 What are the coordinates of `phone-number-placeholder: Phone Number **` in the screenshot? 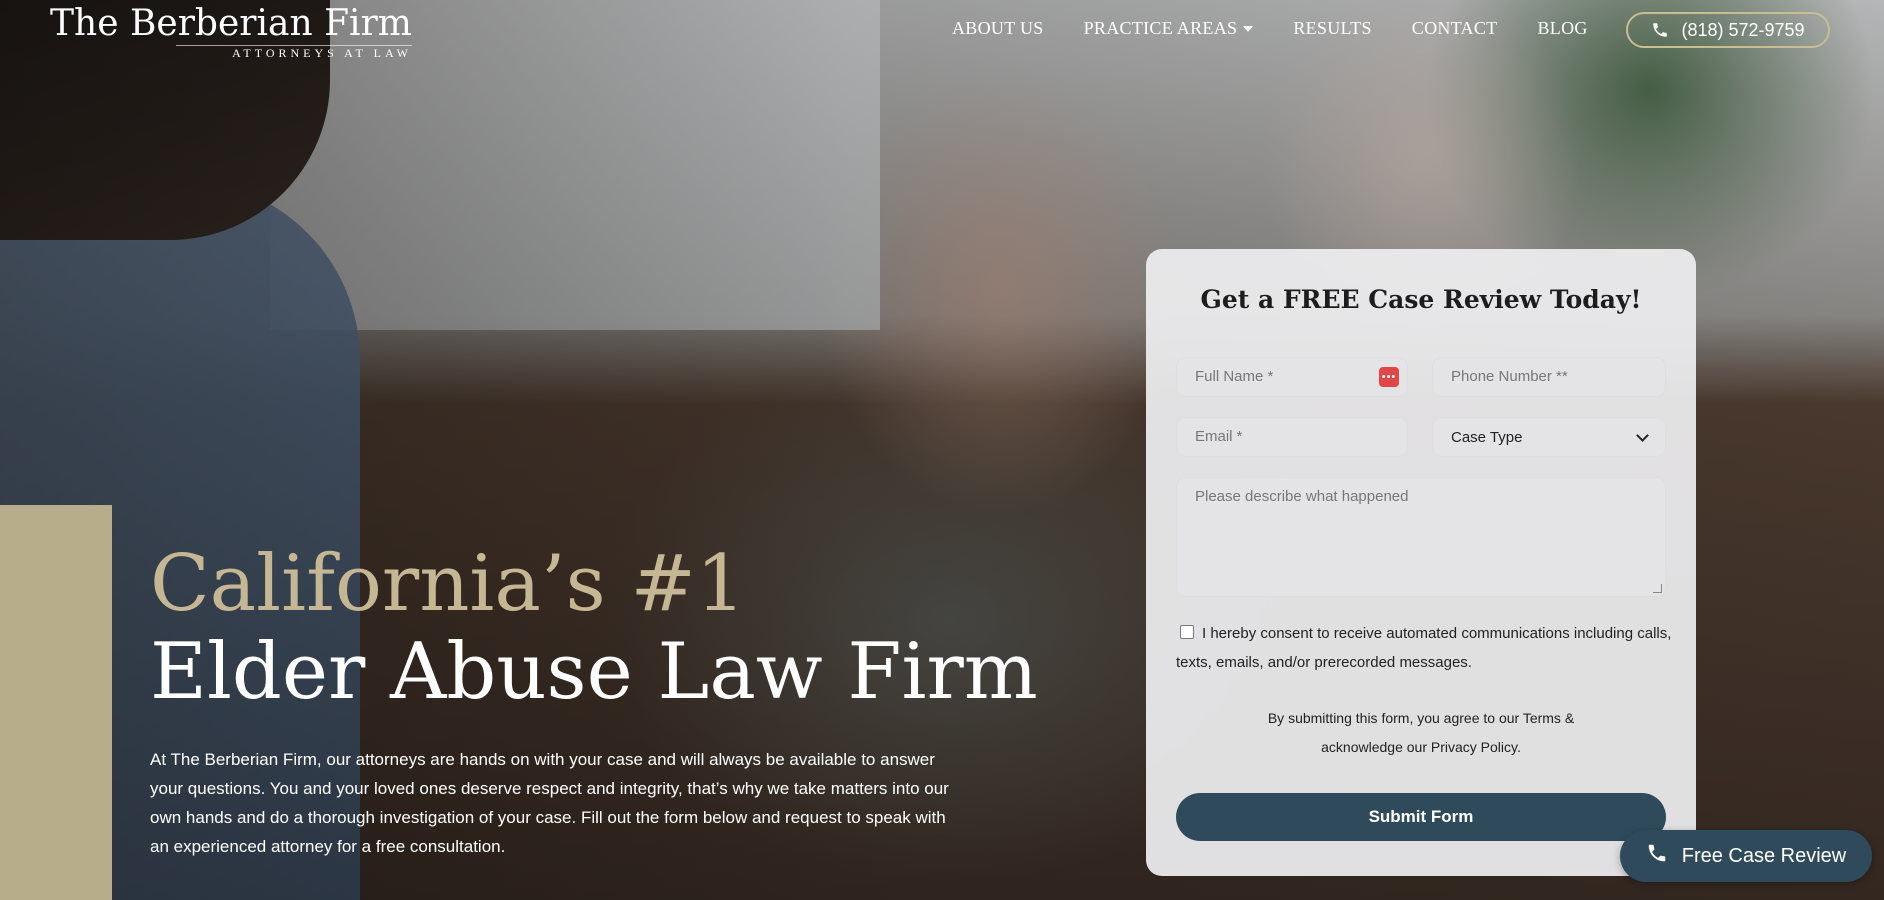 It's located at (1509, 376).